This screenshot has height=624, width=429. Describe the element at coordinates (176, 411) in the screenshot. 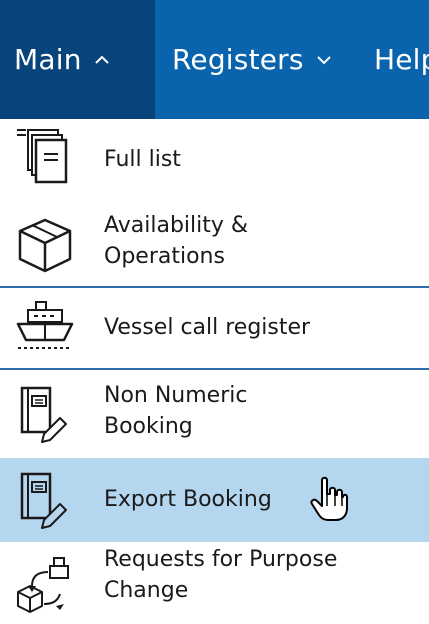

I see `menu-item-label: Non Numeric Booking` at that location.